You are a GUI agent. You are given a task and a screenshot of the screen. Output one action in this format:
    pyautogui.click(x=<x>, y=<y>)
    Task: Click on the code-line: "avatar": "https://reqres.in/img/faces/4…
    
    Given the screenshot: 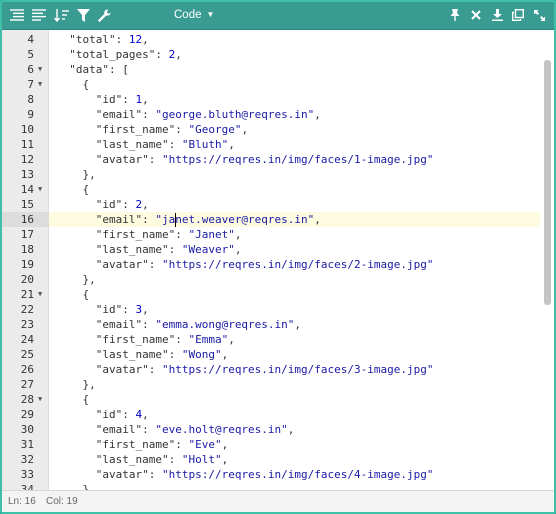 What is the action you would take?
    pyautogui.click(x=298, y=474)
    